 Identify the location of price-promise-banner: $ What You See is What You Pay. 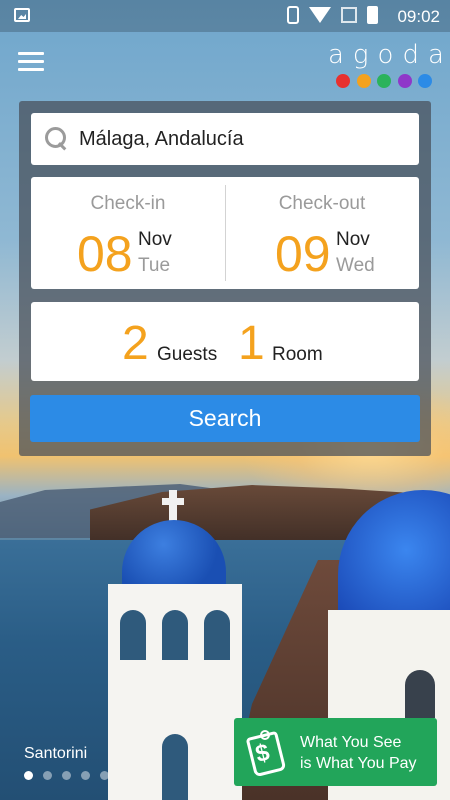
(335, 752).